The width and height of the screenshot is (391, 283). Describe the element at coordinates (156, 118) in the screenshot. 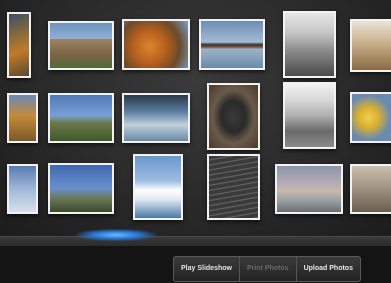

I see `photo-thumbnail-lake-pier` at that location.